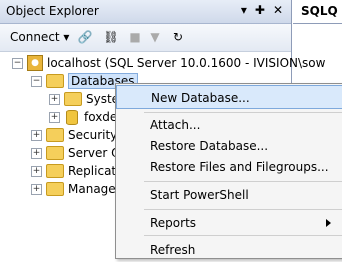 The height and width of the screenshot is (262, 342). I want to click on pin-icon: ✚, so click(260, 10).